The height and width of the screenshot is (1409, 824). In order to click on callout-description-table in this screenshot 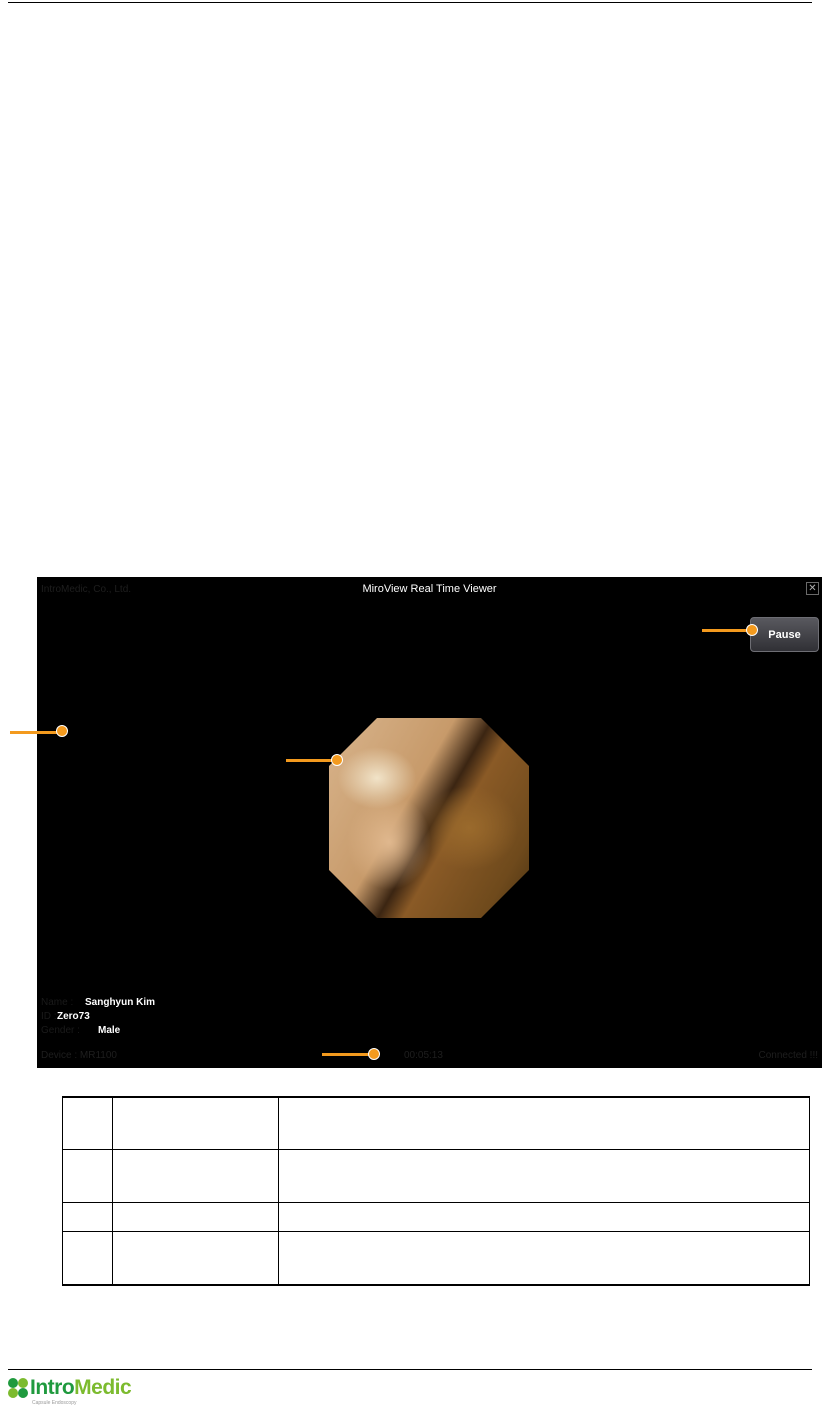, I will do `click(436, 1191)`.